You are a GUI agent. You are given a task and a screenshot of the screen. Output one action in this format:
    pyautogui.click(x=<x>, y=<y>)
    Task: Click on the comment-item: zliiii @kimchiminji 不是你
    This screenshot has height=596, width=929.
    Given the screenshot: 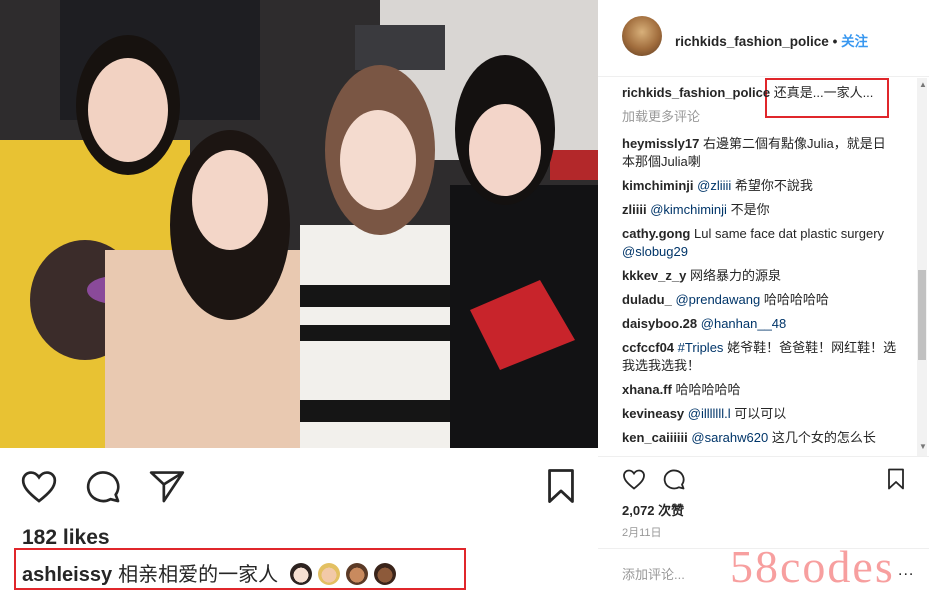 What is the action you would take?
    pyautogui.click(x=759, y=210)
    